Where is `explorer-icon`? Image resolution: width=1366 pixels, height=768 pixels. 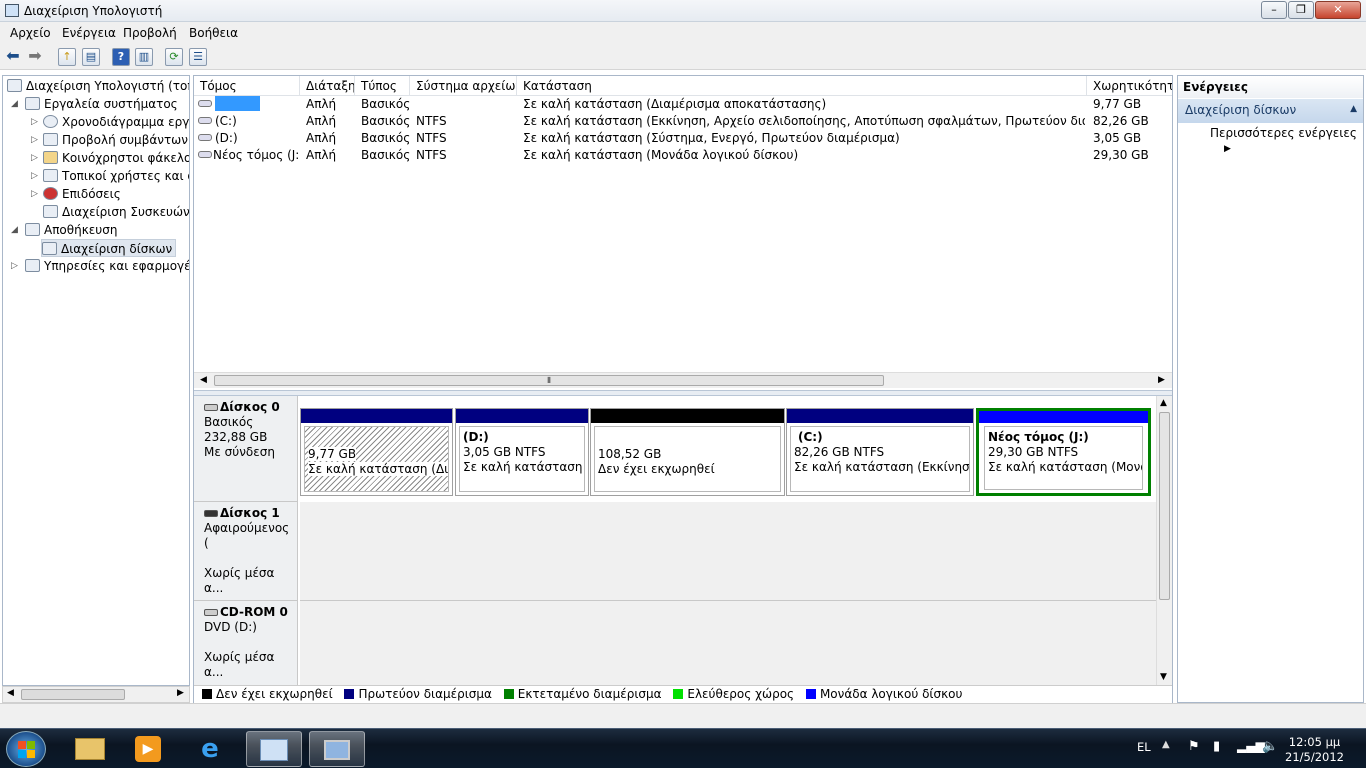
explorer-icon is located at coordinates (90, 749).